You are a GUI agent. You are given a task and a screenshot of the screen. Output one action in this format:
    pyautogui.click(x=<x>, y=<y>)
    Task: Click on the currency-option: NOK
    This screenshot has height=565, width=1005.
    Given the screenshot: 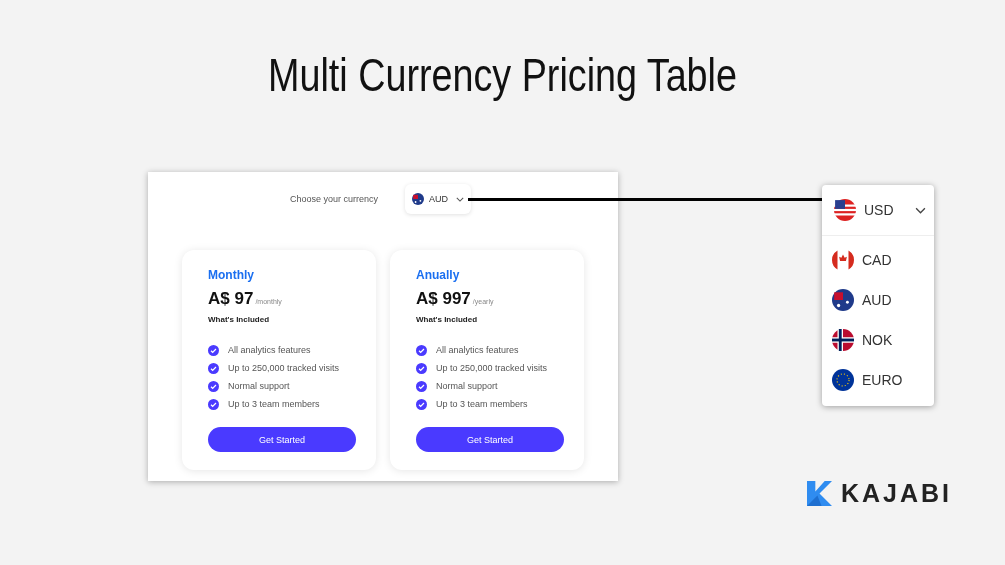 What is the action you would take?
    pyautogui.click(x=878, y=340)
    